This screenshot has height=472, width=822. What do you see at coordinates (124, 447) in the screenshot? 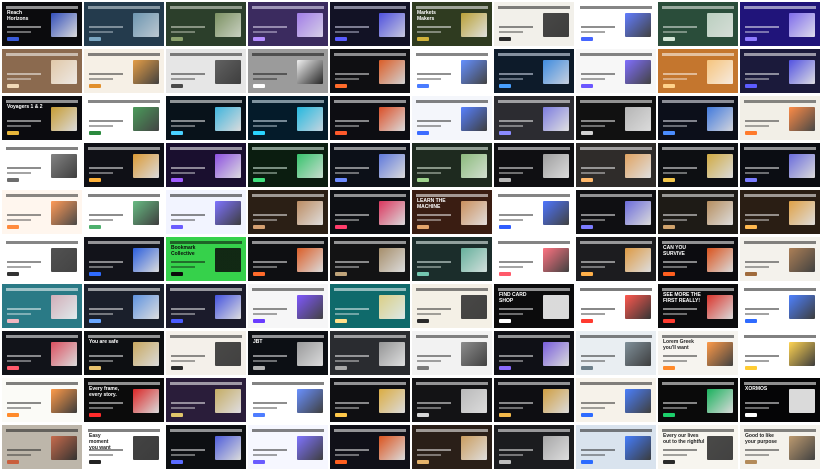
I see `website-thumbnail: Easy moment you want` at bounding box center [124, 447].